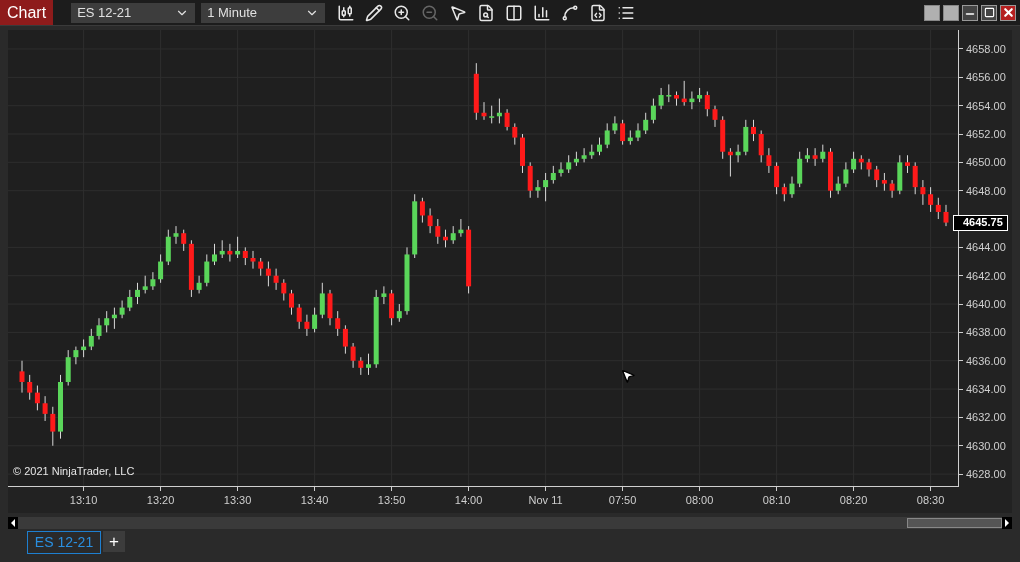 The image size is (1020, 562). I want to click on maximize-icon, so click(989, 12).